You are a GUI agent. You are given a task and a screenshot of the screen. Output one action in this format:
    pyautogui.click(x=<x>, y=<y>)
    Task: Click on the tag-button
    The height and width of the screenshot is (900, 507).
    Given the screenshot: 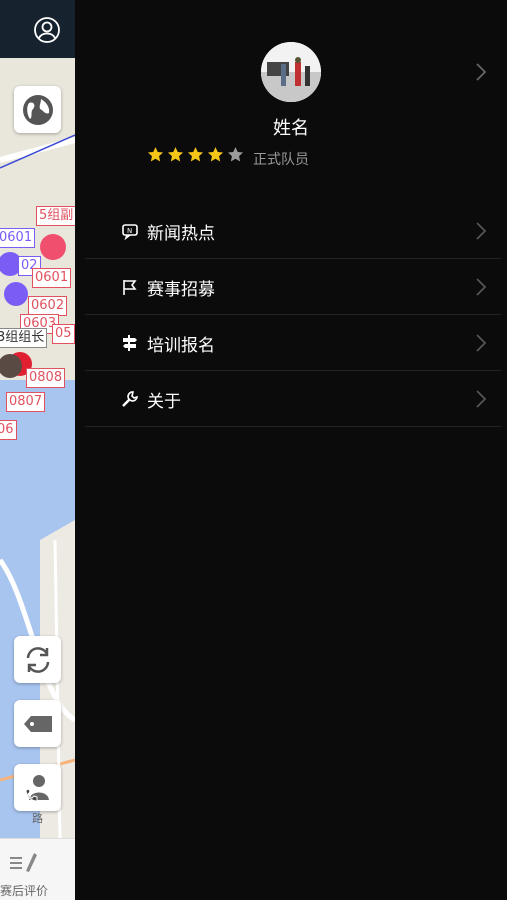 What is the action you would take?
    pyautogui.click(x=37, y=723)
    